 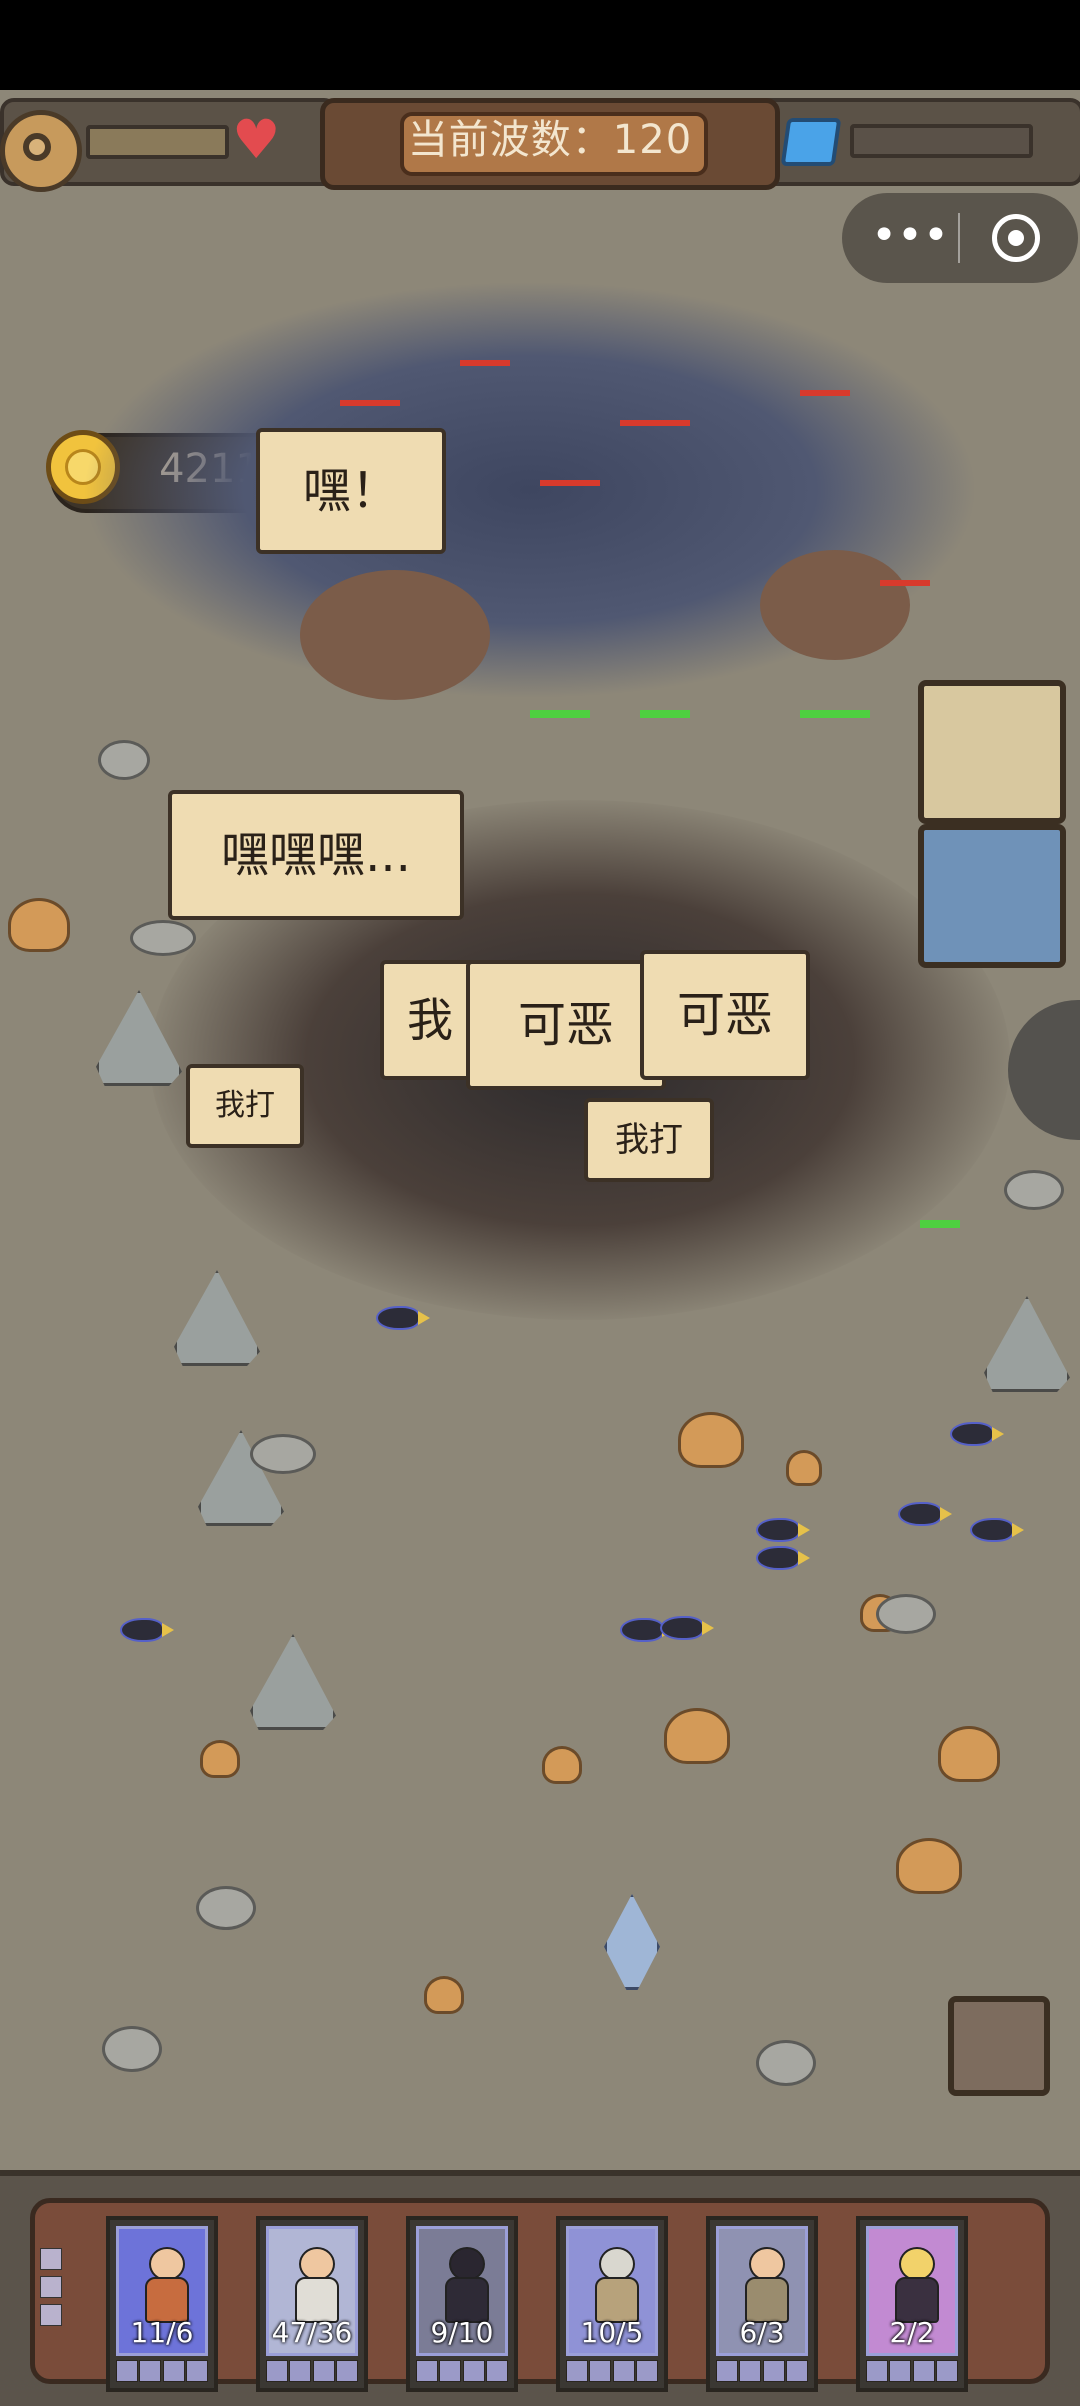 I want to click on speech-bubble: 嘿！, so click(x=351, y=491).